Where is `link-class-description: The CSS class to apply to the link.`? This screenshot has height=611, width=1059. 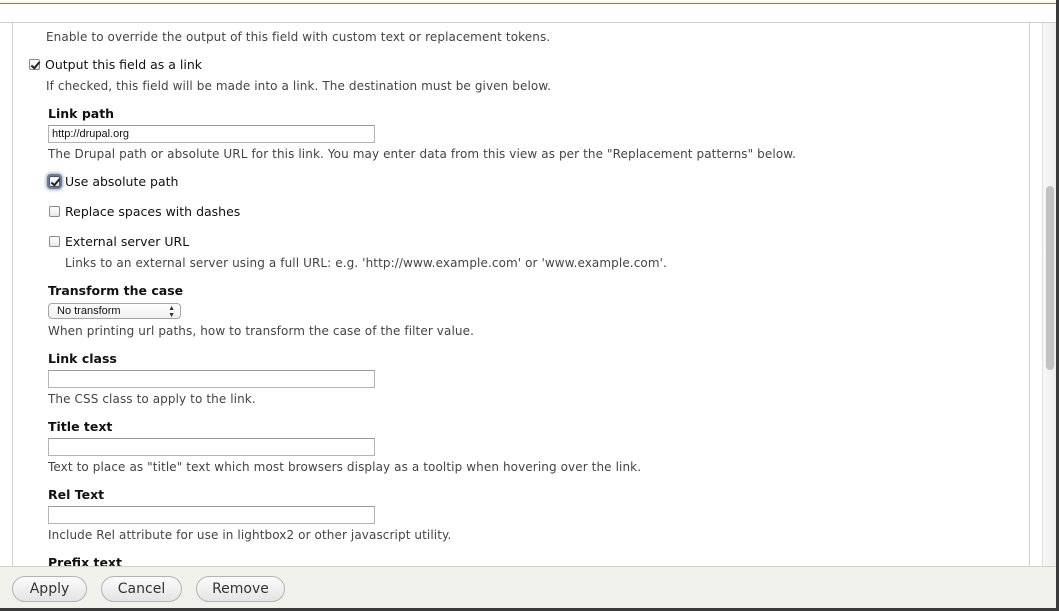 link-class-description: The CSS class to apply to the link. is located at coordinates (152, 399).